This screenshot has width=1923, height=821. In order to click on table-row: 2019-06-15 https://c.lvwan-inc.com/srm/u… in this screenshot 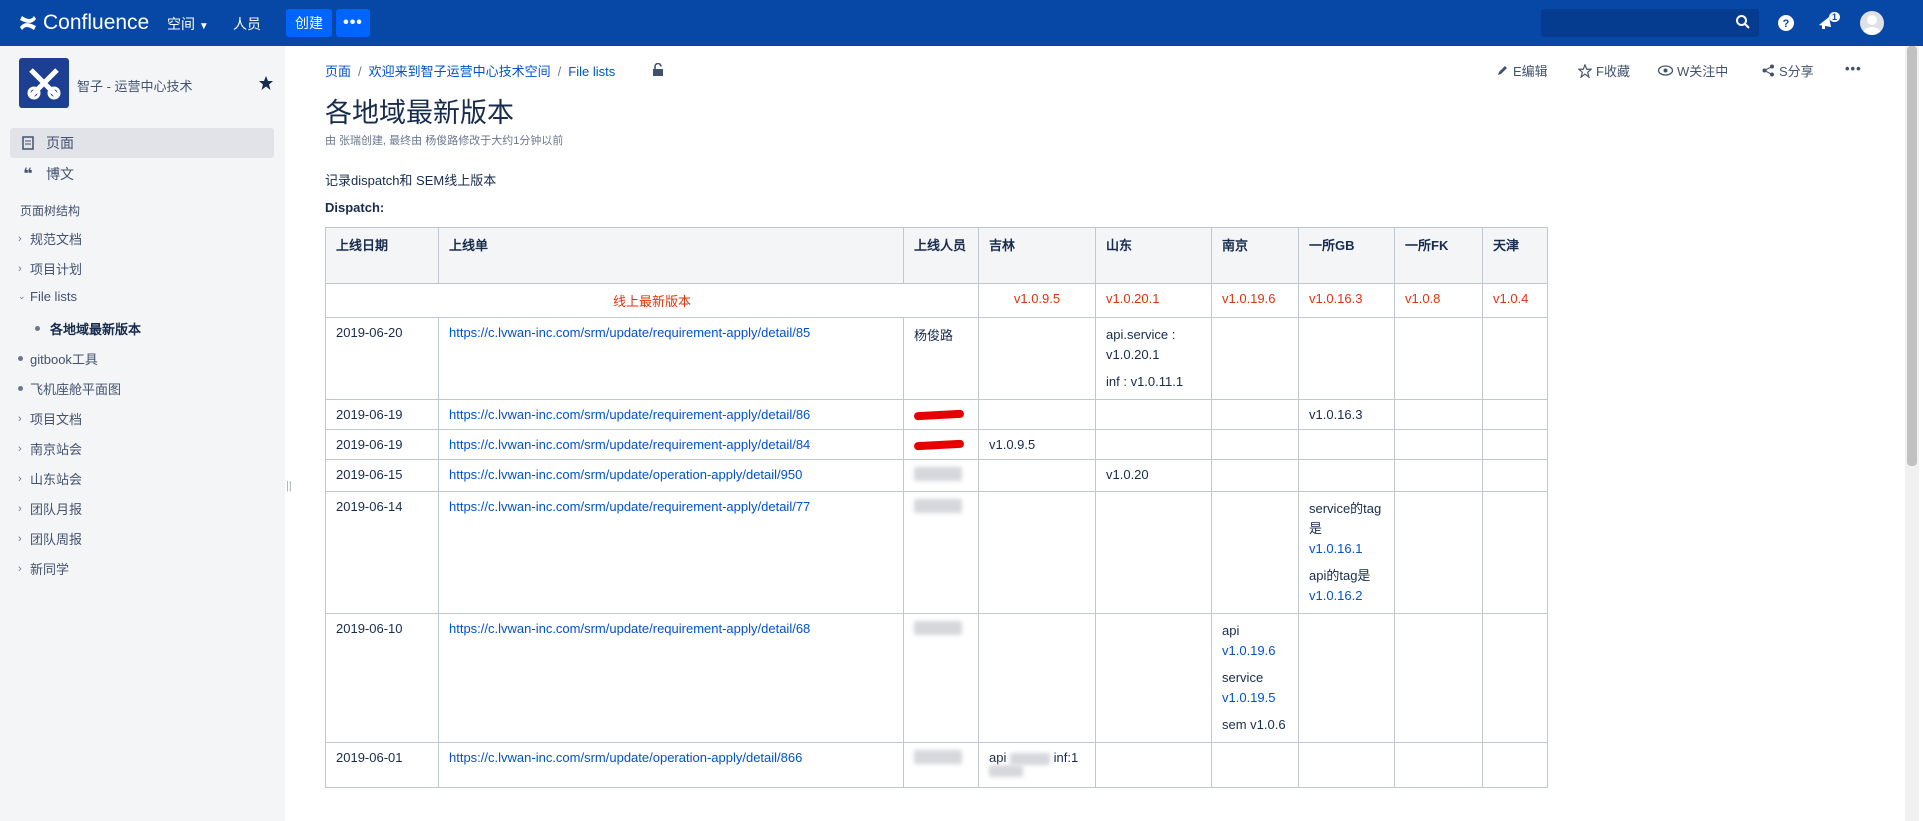, I will do `click(936, 475)`.